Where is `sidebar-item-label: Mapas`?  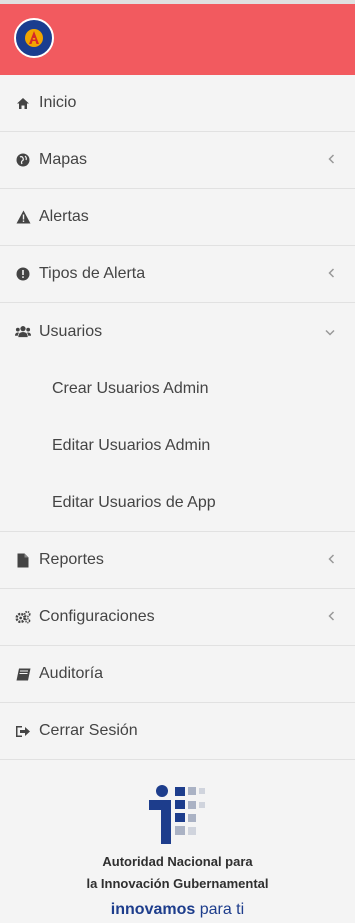
sidebar-item-label: Mapas is located at coordinates (63, 159).